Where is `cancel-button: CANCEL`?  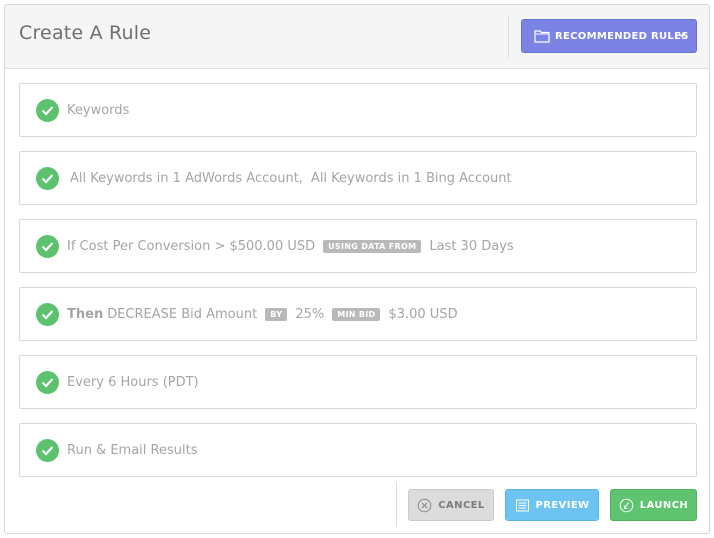
cancel-button: CANCEL is located at coordinates (451, 505).